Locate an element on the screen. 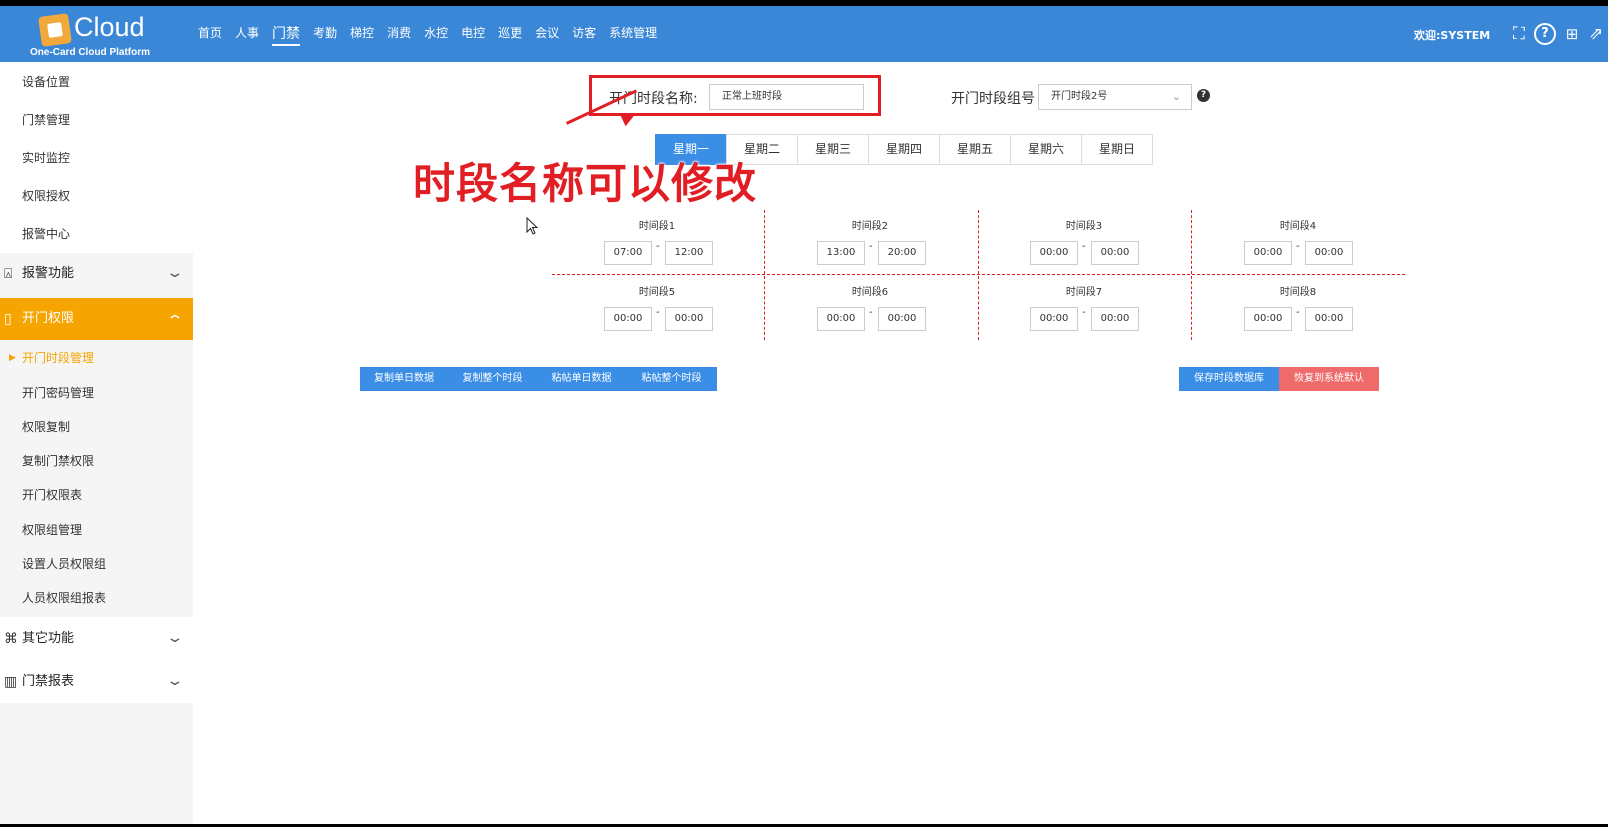 Image resolution: width=1608 pixels, height=827 pixels. nav-home: 首页 is located at coordinates (210, 35).